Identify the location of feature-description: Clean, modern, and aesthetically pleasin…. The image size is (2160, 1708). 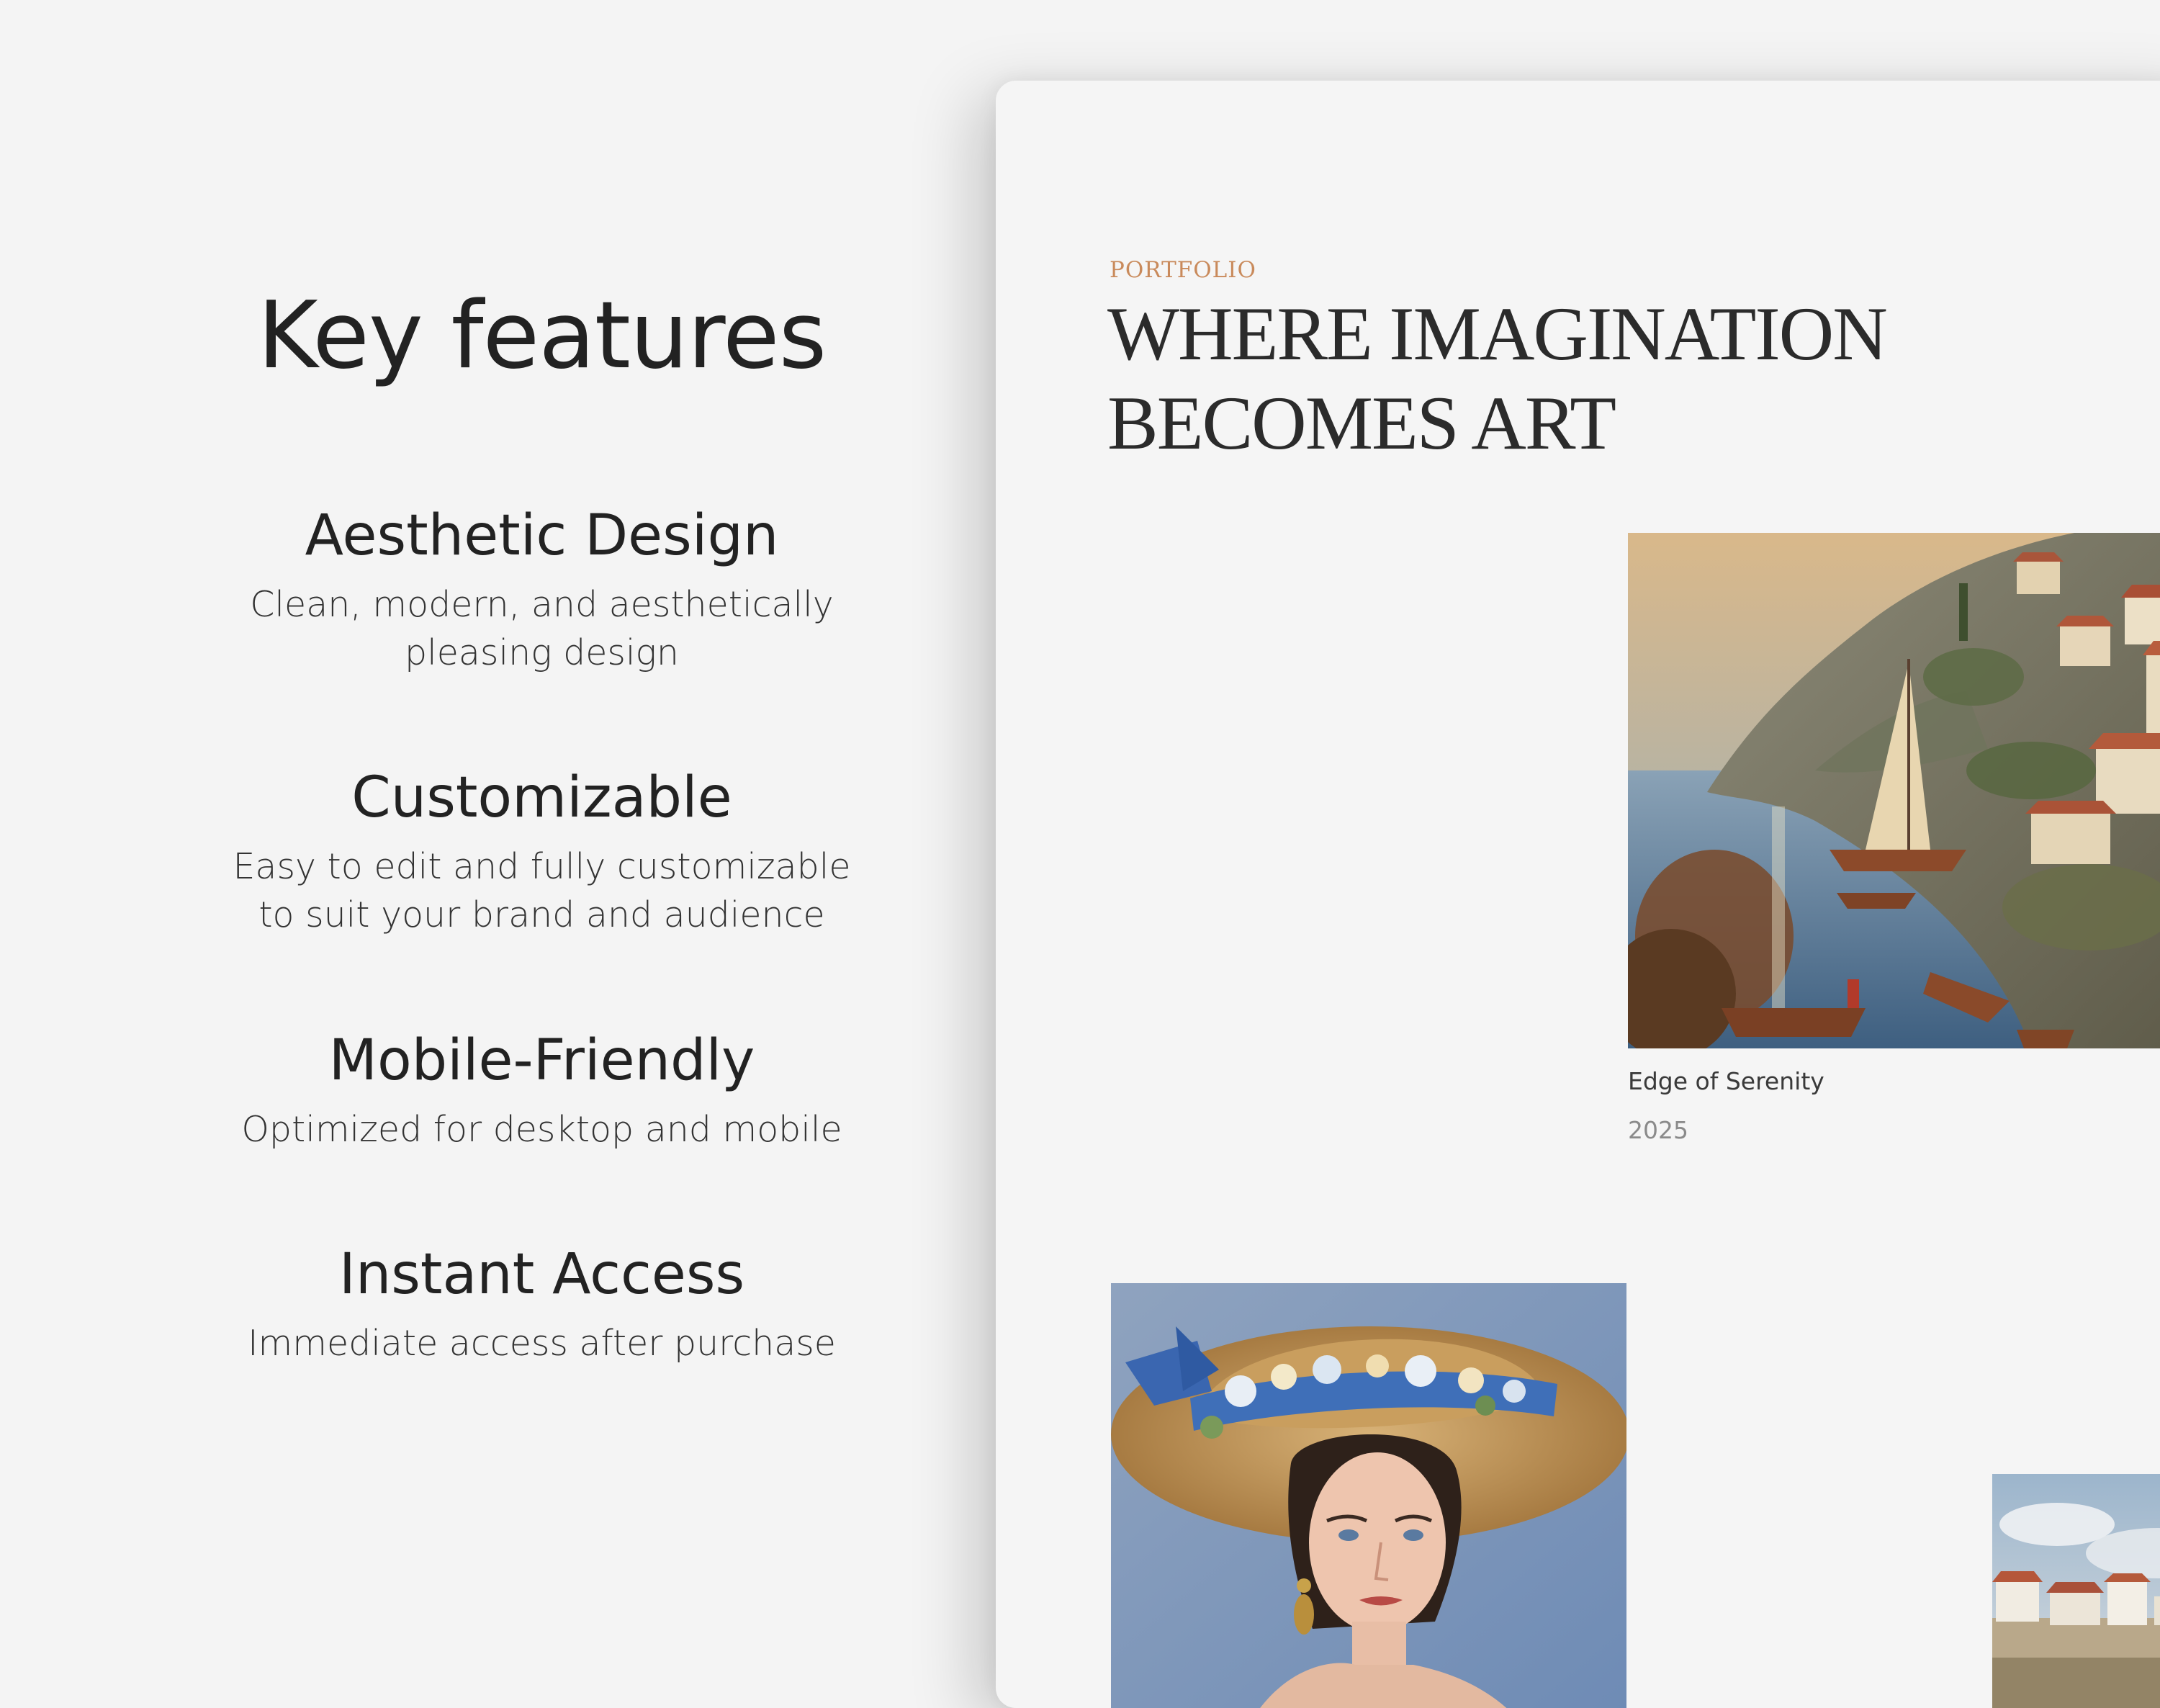
(542, 628).